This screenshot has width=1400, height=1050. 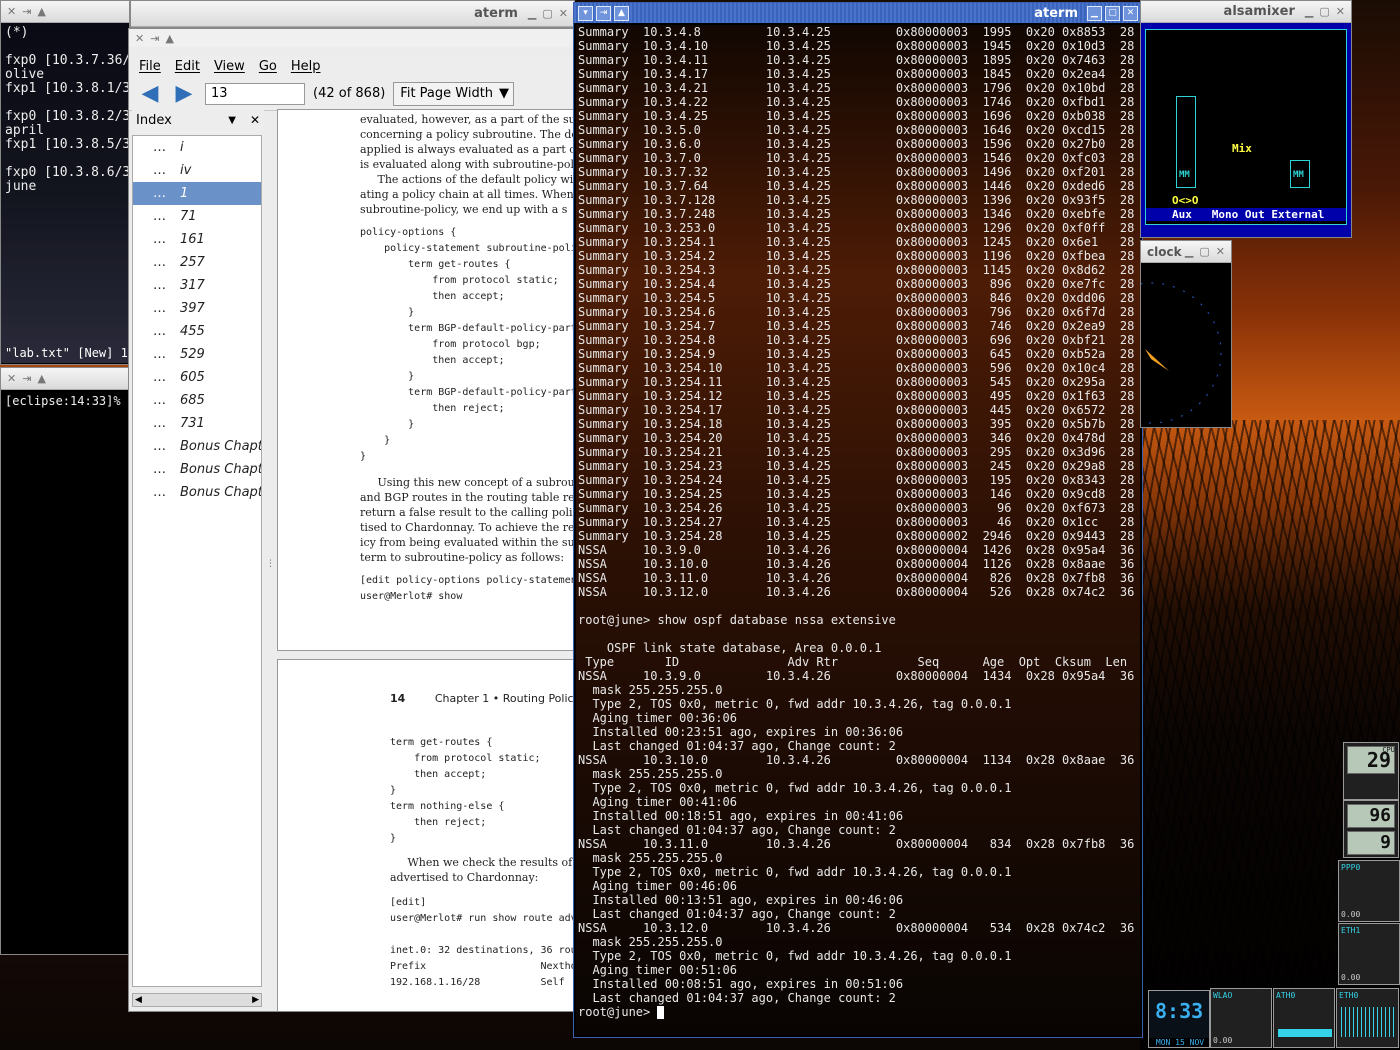 I want to click on sidebar-header: Index ▼ ✕, so click(x=198, y=120).